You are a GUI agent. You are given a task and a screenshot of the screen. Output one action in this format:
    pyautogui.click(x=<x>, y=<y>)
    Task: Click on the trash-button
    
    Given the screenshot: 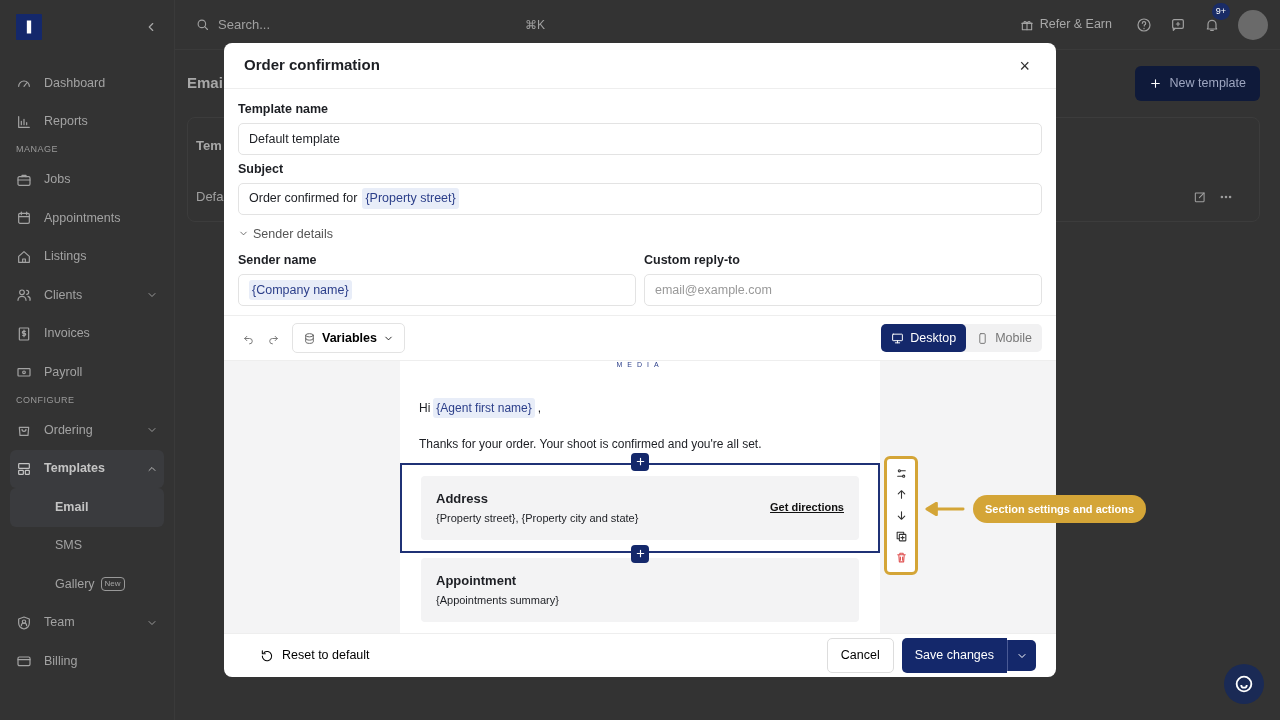 What is the action you would take?
    pyautogui.click(x=901, y=557)
    